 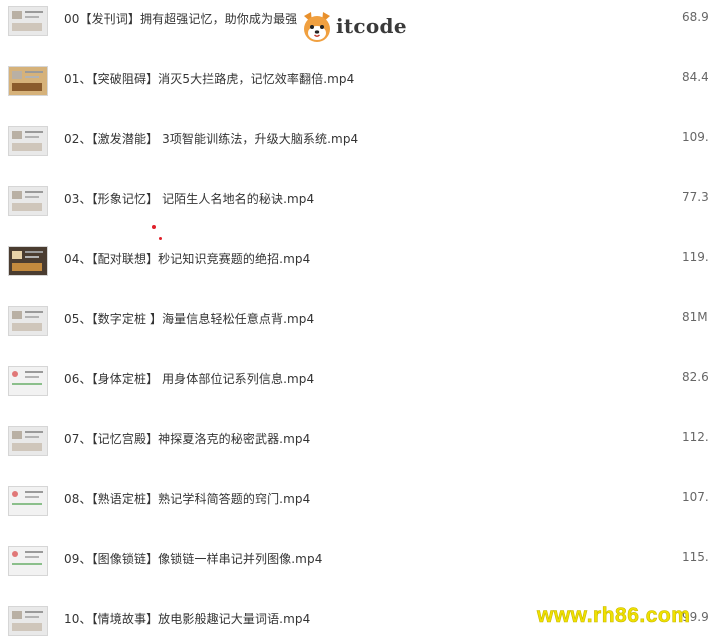 What do you see at coordinates (187, 499) in the screenshot?
I see `file-name: 08、【熟语定桩】熟记学科简答题的窍门.mp4` at bounding box center [187, 499].